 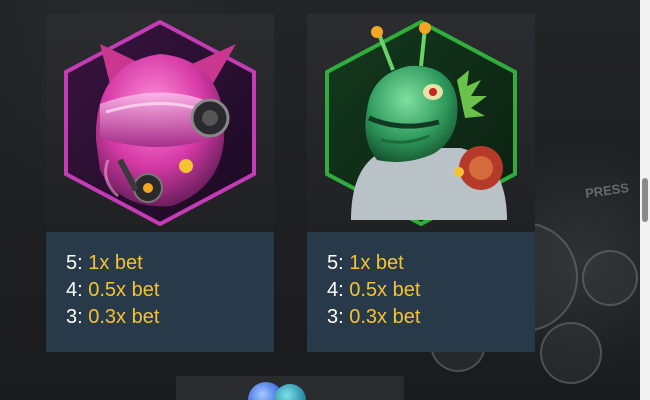 I want to click on scrollbar-track, so click(x=645, y=200).